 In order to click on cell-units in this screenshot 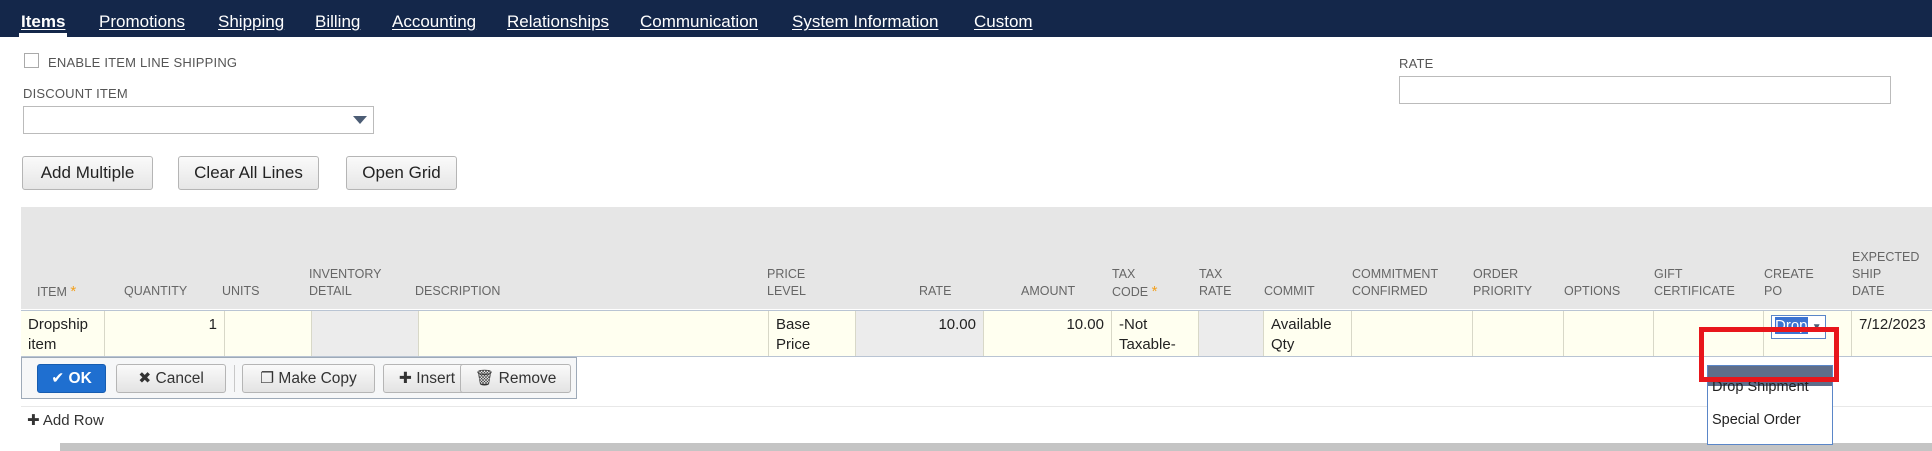, I will do `click(268, 333)`.